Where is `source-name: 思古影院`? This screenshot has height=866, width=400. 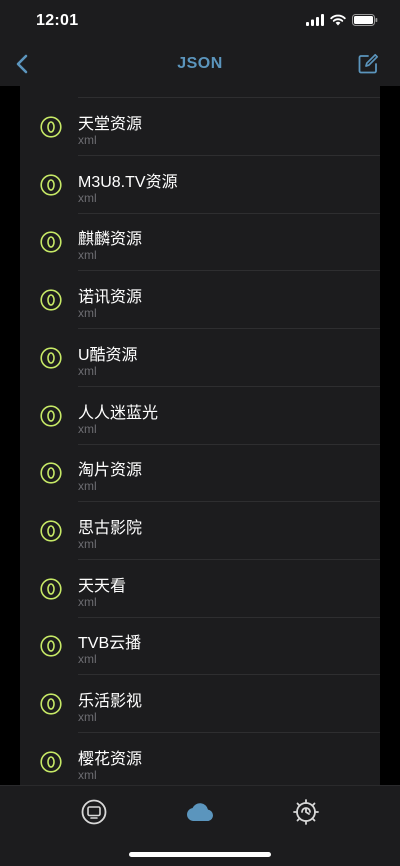
source-name: 思古影院 is located at coordinates (110, 528).